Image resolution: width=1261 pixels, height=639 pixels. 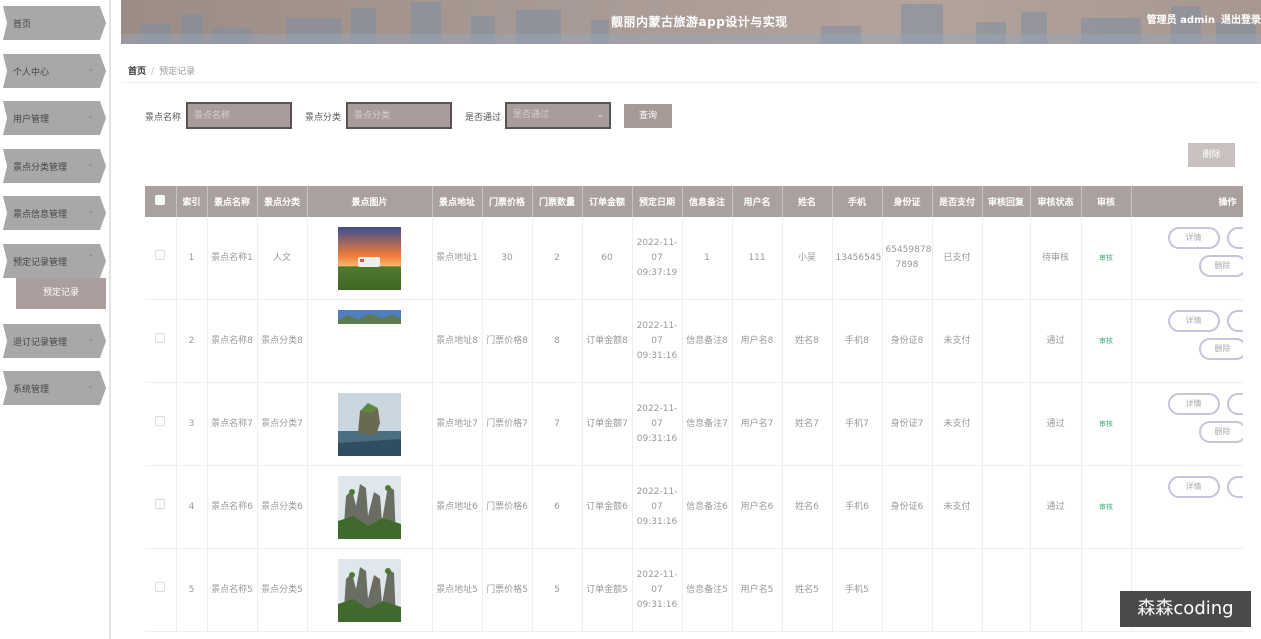 I want to click on pass-select: 是否通过 ⌄, so click(x=558, y=115).